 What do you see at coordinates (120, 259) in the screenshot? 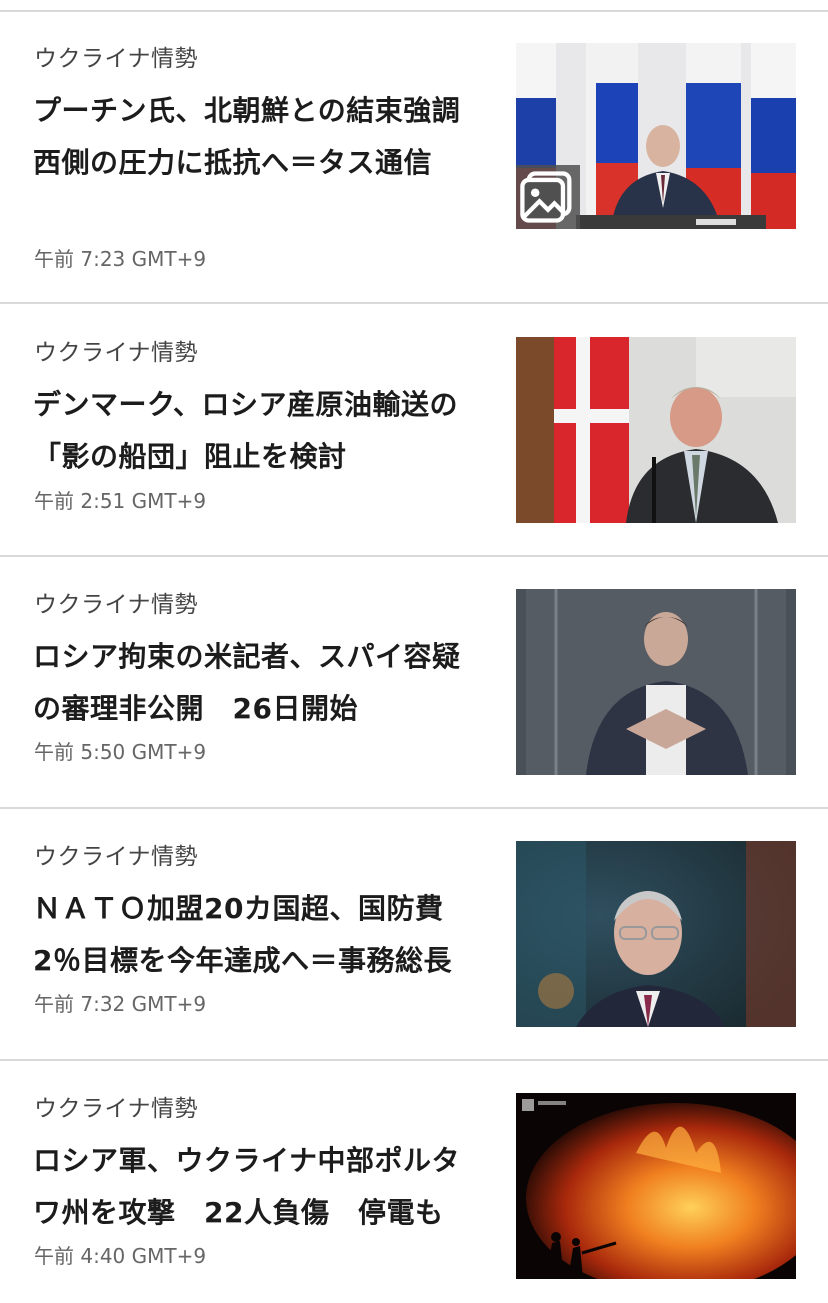
I see `article-timestamp: 午前 7:23 GMT+9` at bounding box center [120, 259].